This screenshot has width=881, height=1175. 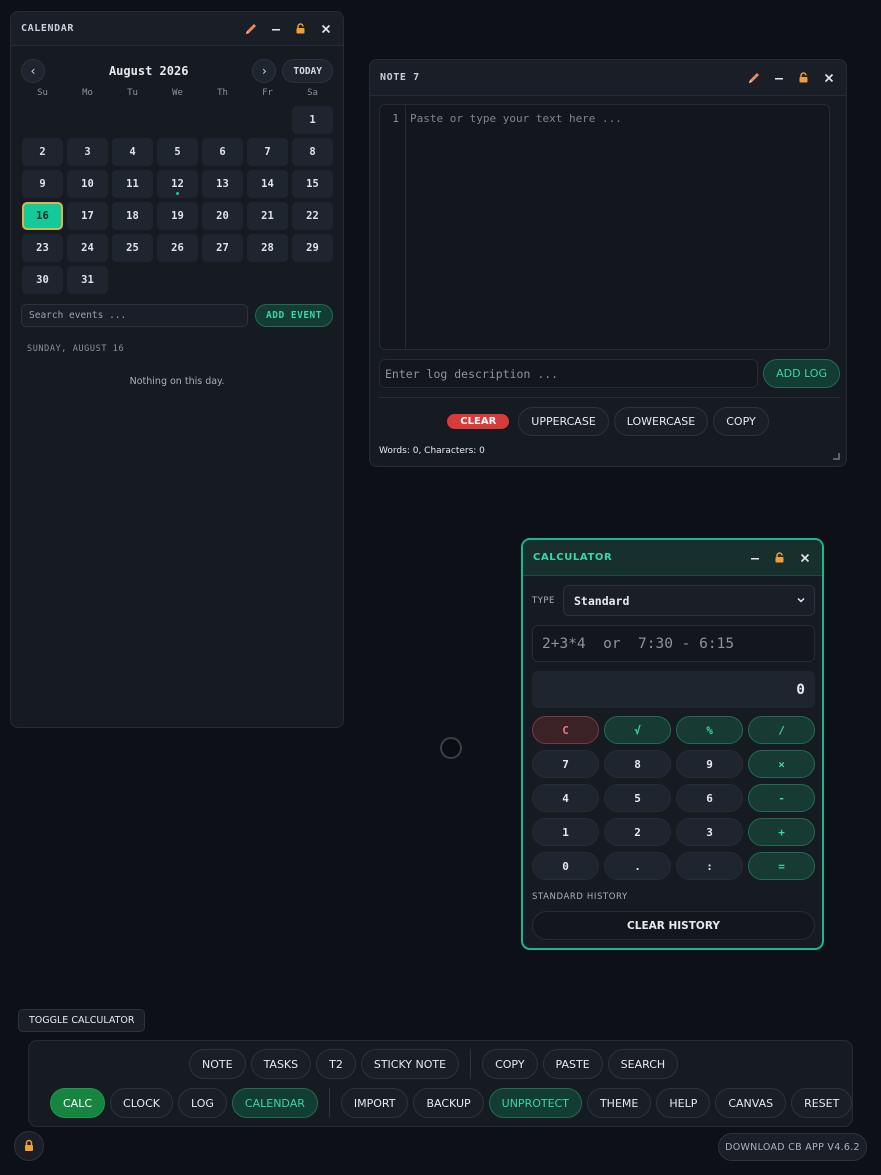 What do you see at coordinates (177, 152) in the screenshot?
I see `day-cell: 5` at bounding box center [177, 152].